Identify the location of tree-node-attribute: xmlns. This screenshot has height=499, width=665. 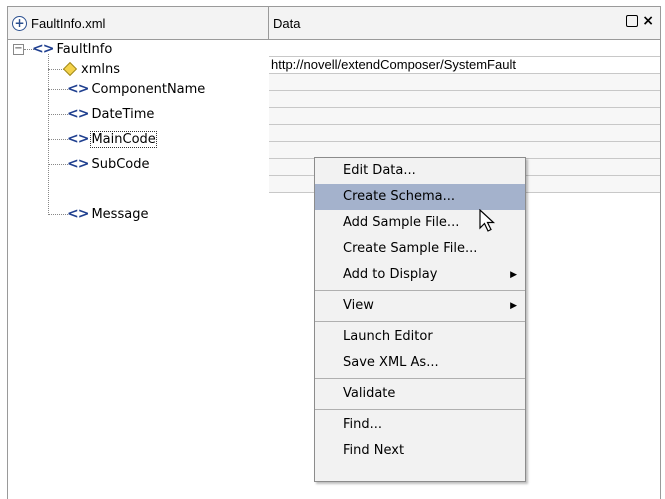
(91, 69).